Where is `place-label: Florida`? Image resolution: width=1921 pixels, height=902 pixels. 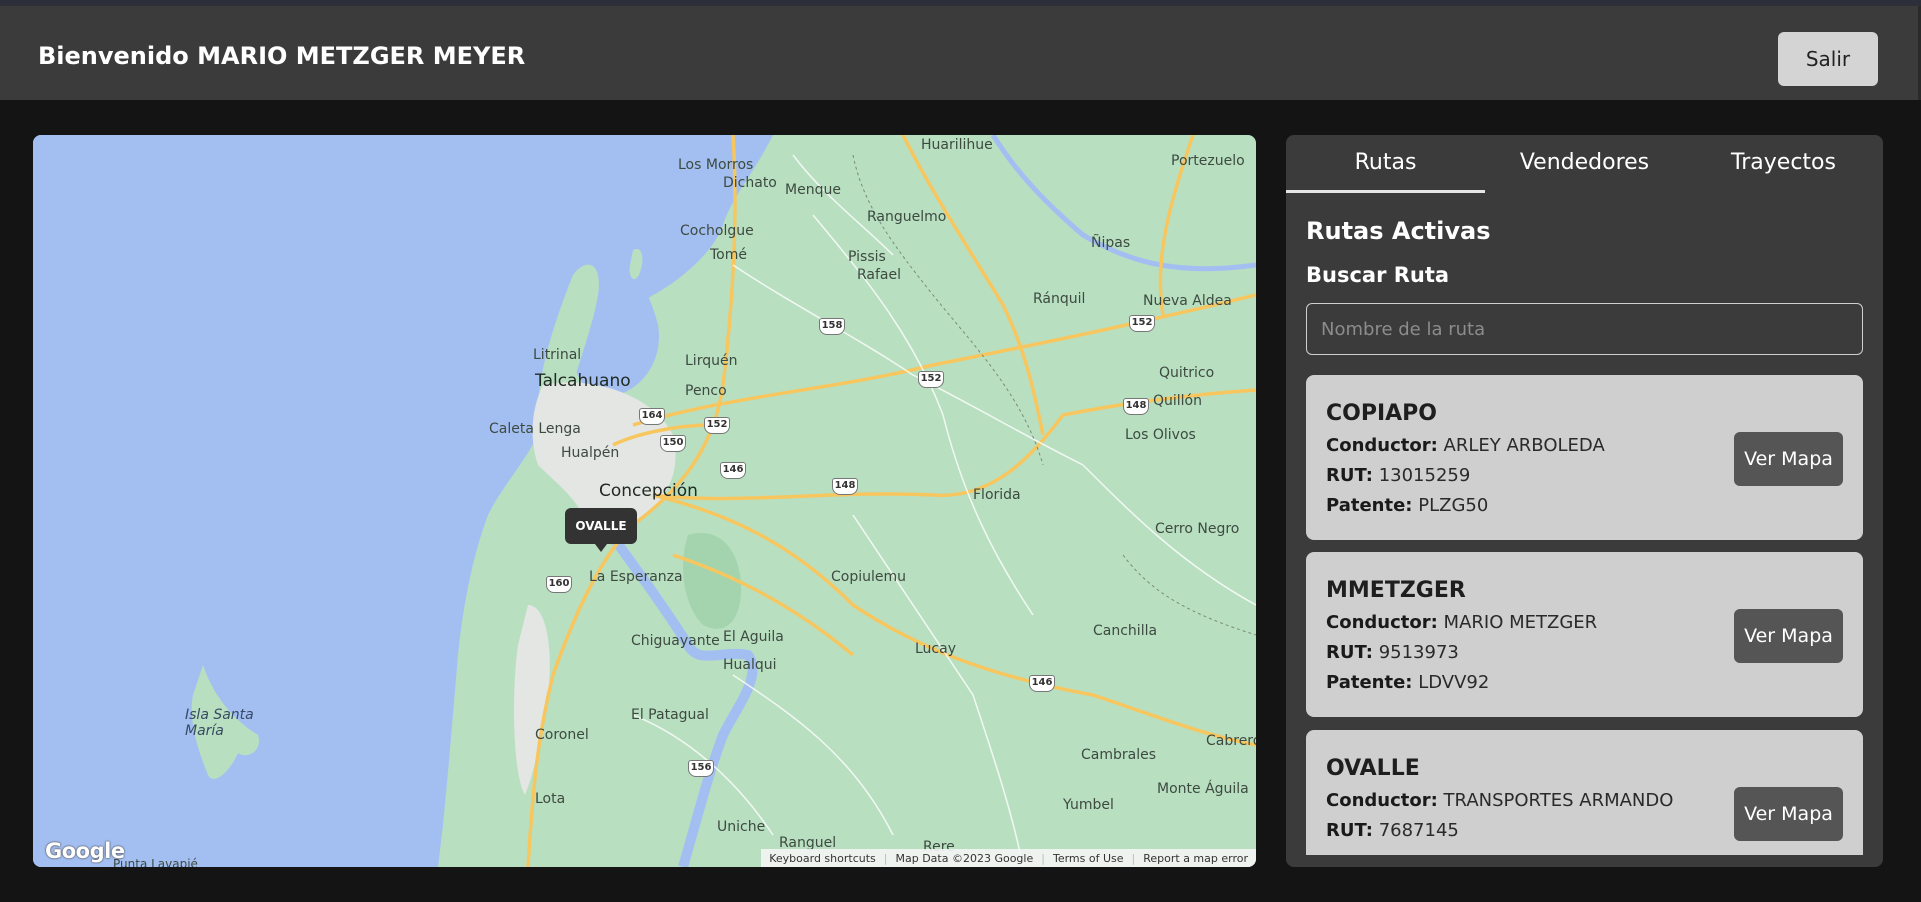
place-label: Florida is located at coordinates (997, 495).